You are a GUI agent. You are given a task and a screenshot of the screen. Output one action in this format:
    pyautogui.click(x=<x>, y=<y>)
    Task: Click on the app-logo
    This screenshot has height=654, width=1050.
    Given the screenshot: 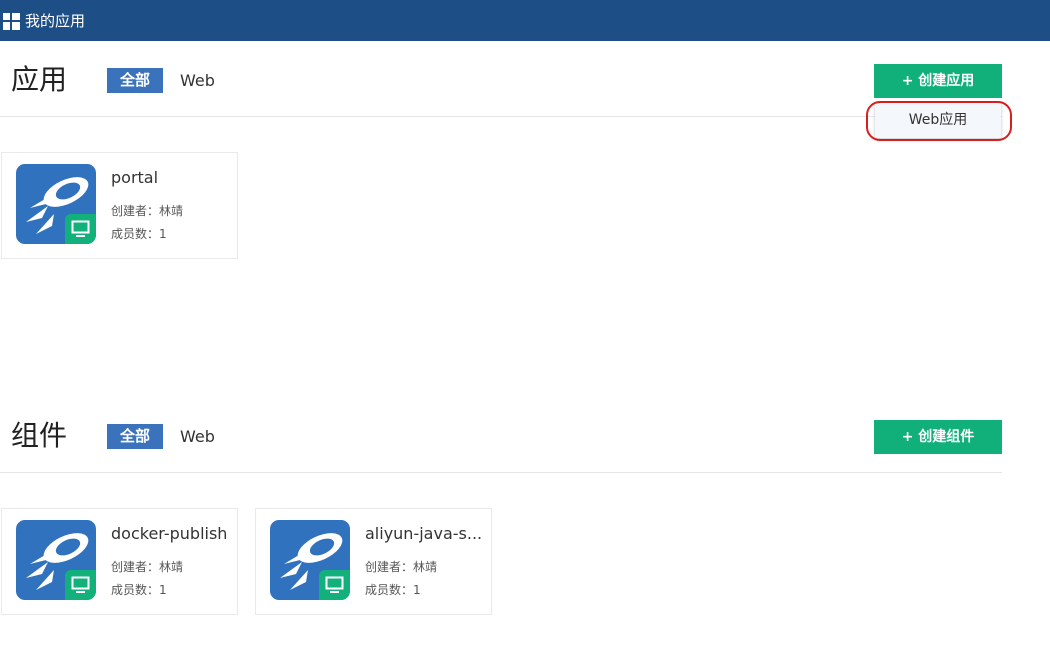 What is the action you would take?
    pyautogui.click(x=56, y=204)
    